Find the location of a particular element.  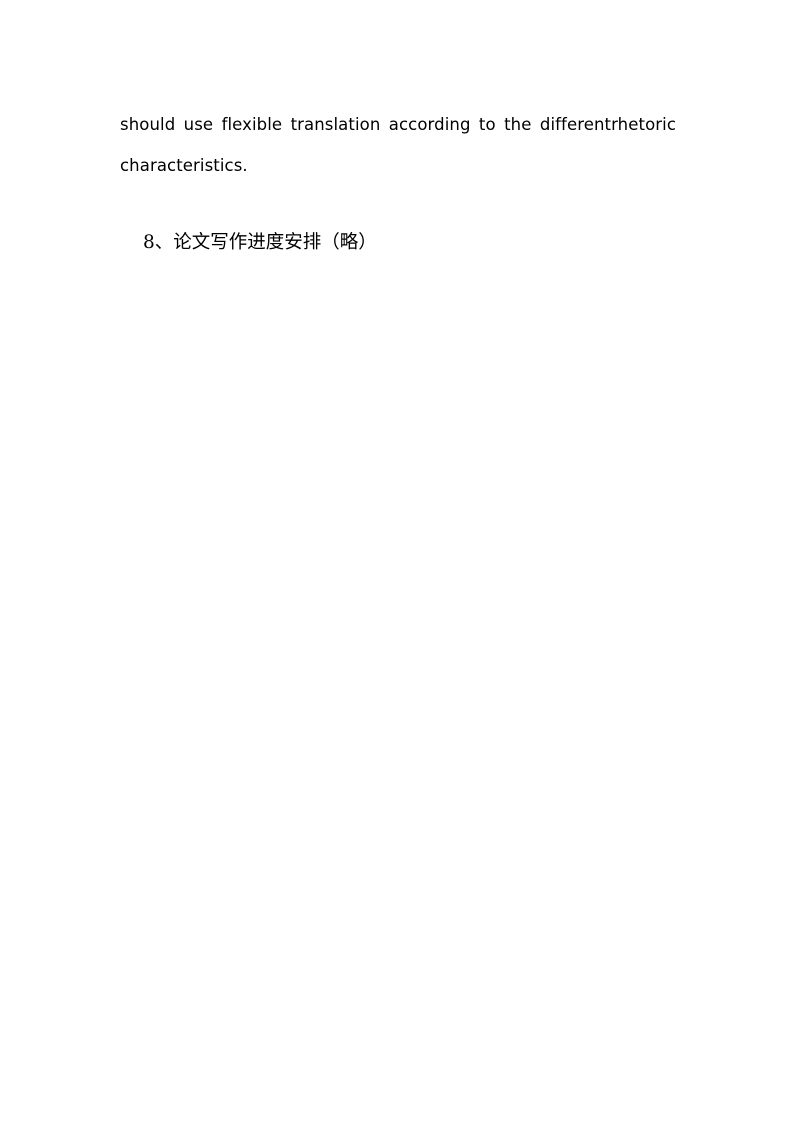

body-paragraph-line-2: characteristics. is located at coordinates (184, 165).